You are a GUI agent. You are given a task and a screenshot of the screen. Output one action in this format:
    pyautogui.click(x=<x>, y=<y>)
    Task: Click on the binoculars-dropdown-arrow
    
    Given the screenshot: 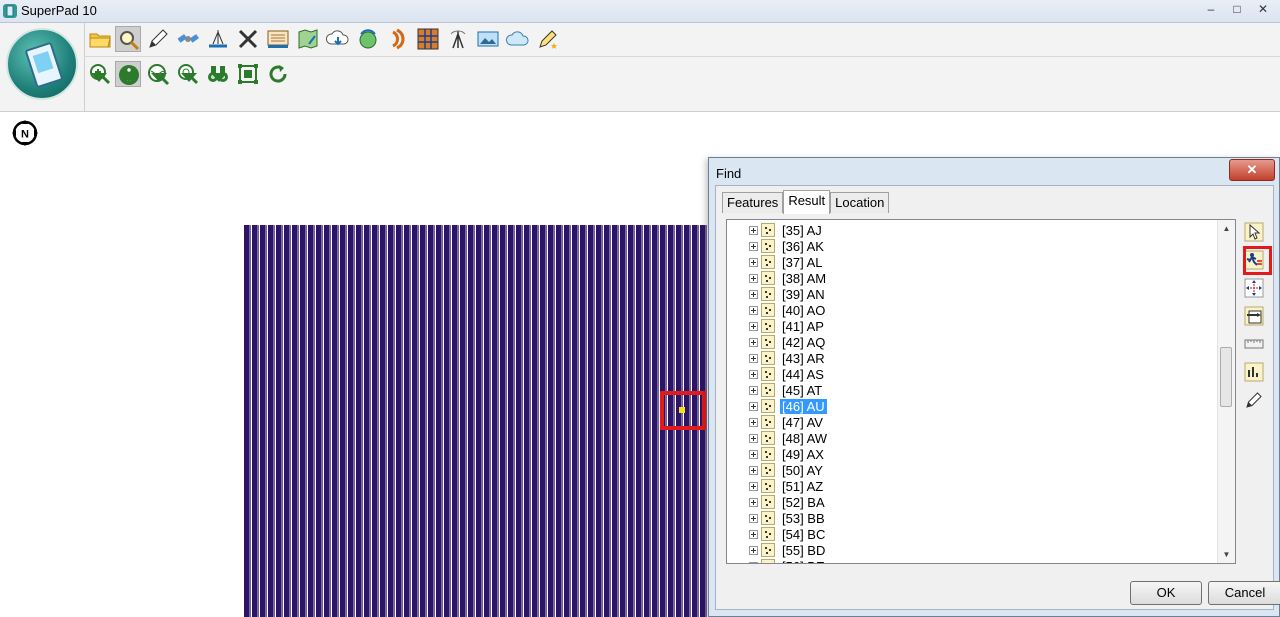 What is the action you would take?
    pyautogui.click(x=219, y=77)
    